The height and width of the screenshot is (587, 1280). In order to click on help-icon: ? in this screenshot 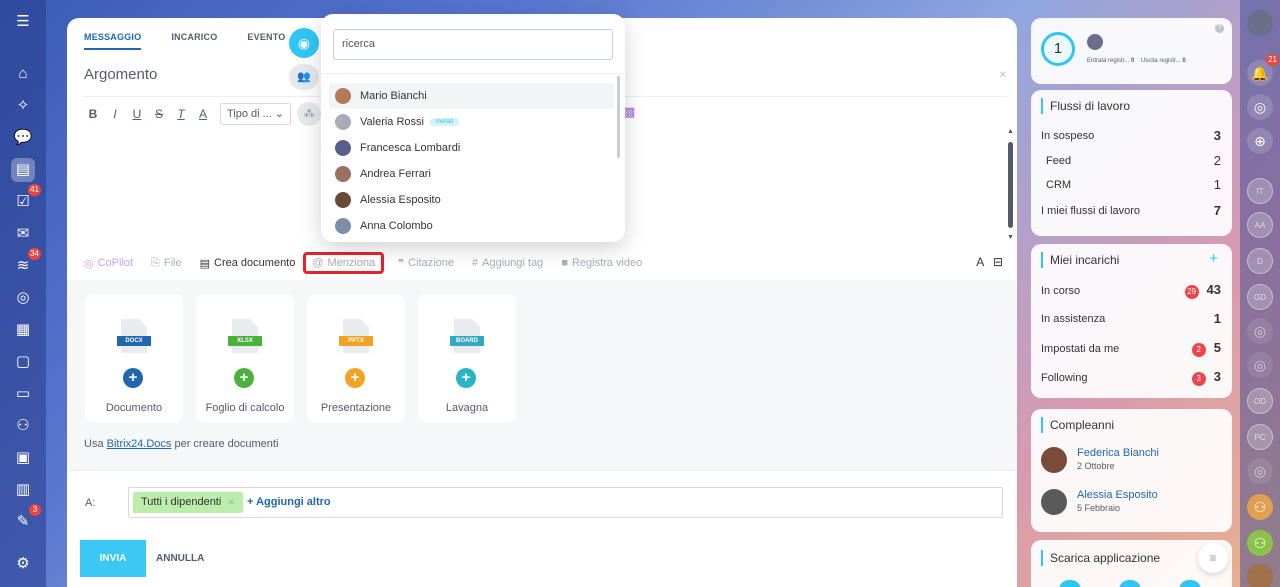, I will do `click(1219, 28)`.